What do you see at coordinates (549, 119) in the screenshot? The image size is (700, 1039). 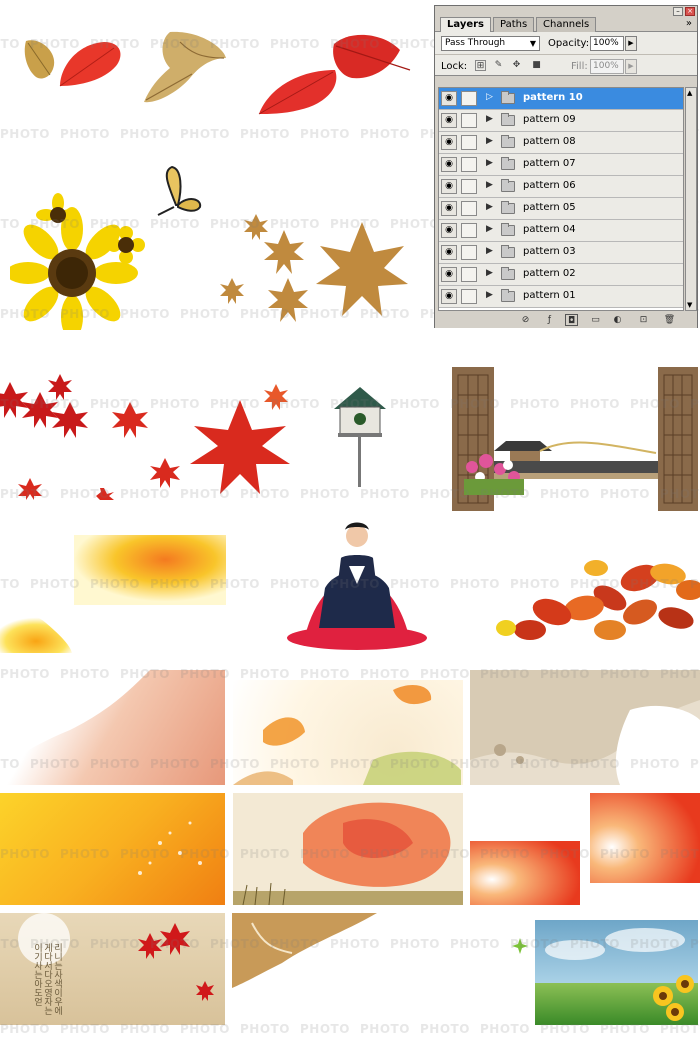 I see `layer-name: pattern 09` at bounding box center [549, 119].